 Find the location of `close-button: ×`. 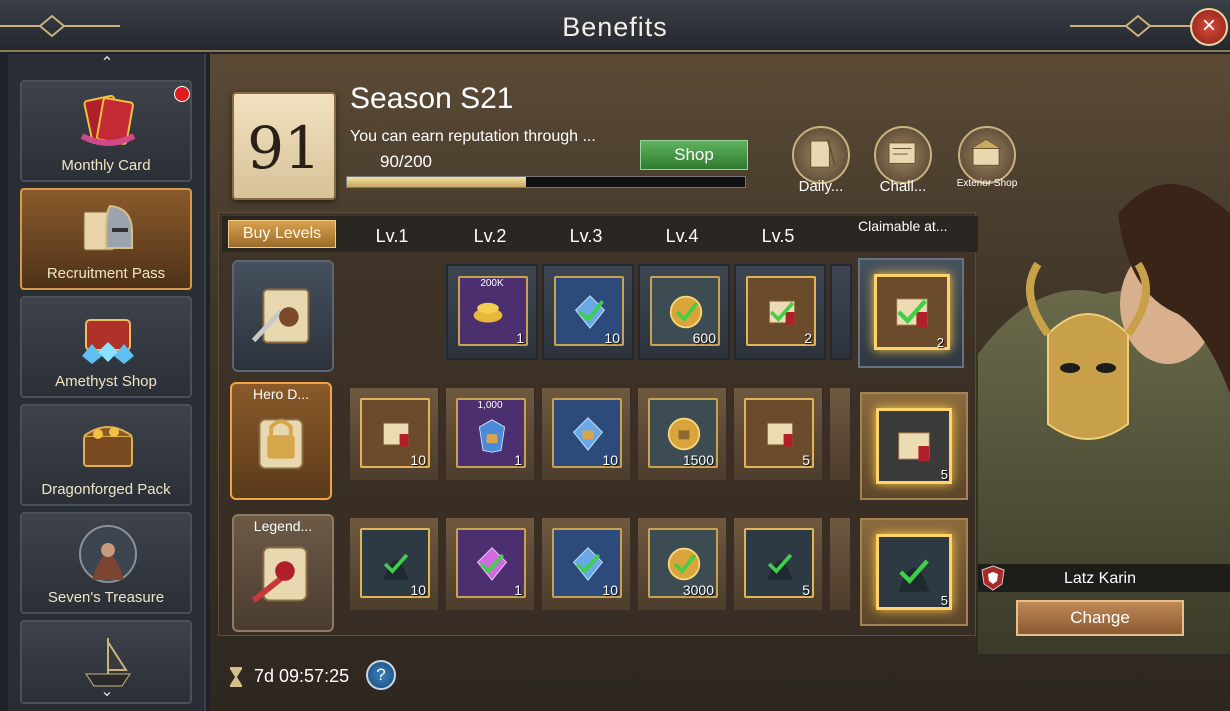

close-button: × is located at coordinates (1209, 27).